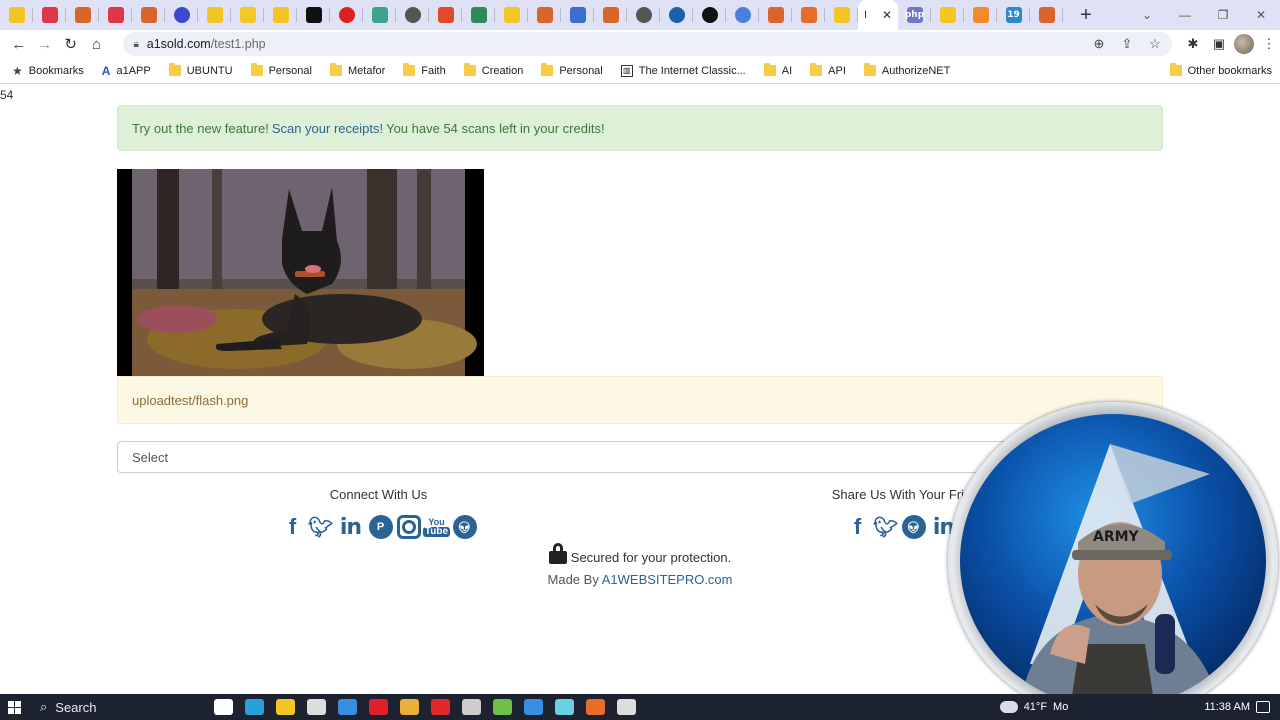 The width and height of the screenshot is (1280, 720). Describe the element at coordinates (1193, 44) in the screenshot. I see `extensions-icon: ✱` at that location.